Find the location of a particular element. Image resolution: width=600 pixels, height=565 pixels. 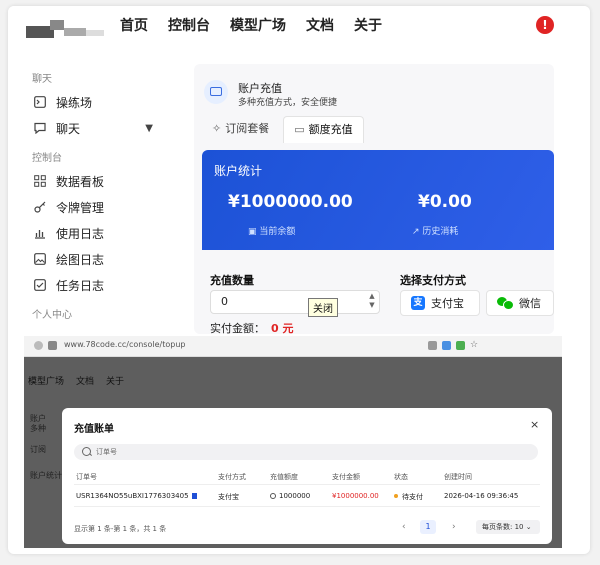

cell-pay-method: 支付宝 is located at coordinates (228, 497).